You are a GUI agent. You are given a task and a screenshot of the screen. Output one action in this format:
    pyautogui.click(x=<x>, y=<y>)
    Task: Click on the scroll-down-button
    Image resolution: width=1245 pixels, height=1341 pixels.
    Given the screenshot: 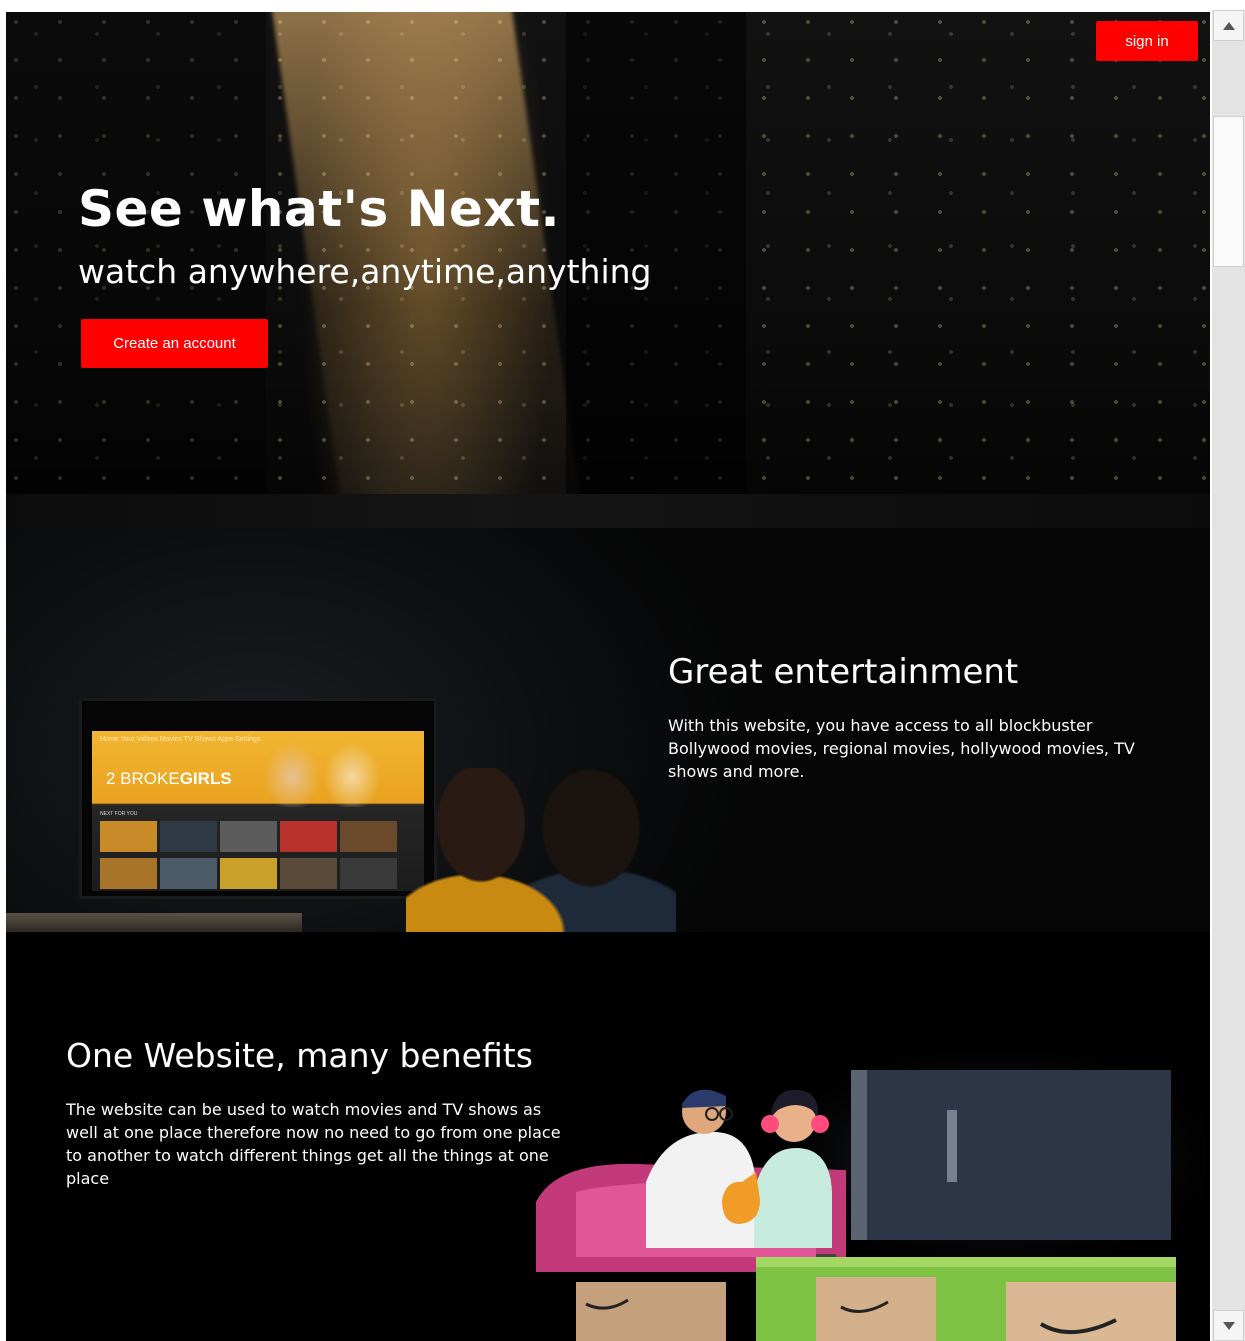 What is the action you would take?
    pyautogui.click(x=1228, y=1325)
    